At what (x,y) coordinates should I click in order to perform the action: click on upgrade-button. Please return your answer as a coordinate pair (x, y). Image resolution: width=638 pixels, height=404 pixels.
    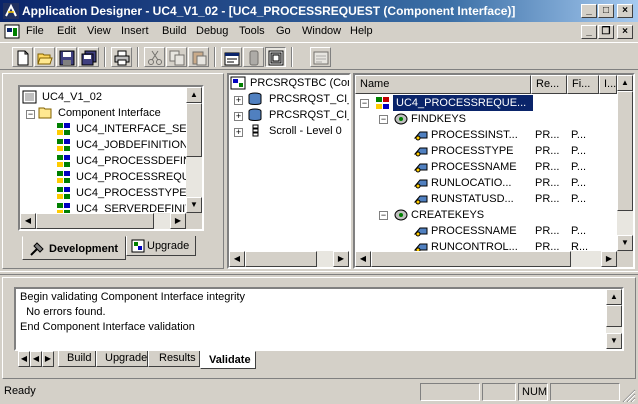
    Looking at the image, I should click on (253, 57).